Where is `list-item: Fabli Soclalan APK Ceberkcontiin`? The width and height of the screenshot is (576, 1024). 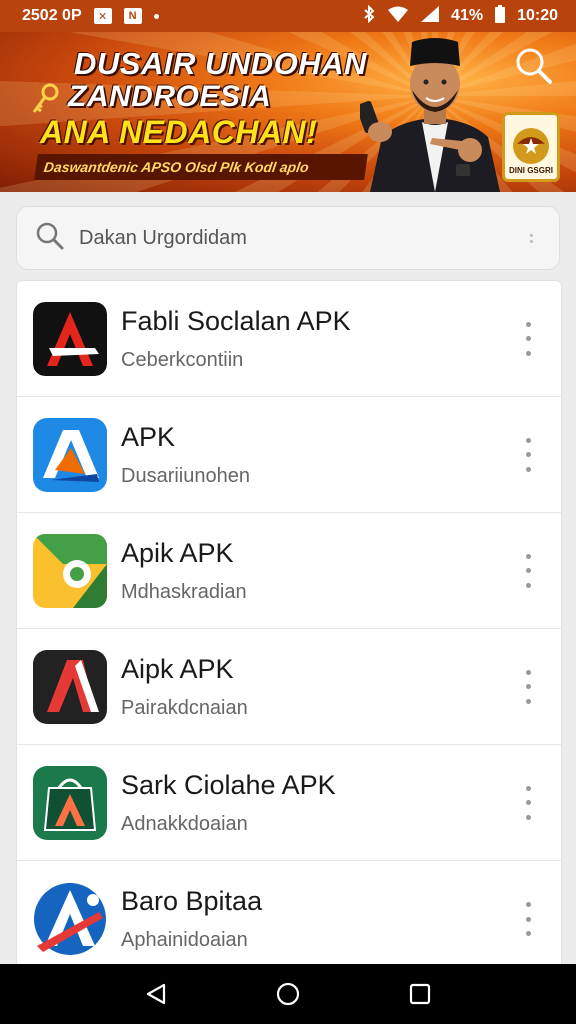
list-item: Fabli Soclalan APK Ceberkcontiin is located at coordinates (289, 339).